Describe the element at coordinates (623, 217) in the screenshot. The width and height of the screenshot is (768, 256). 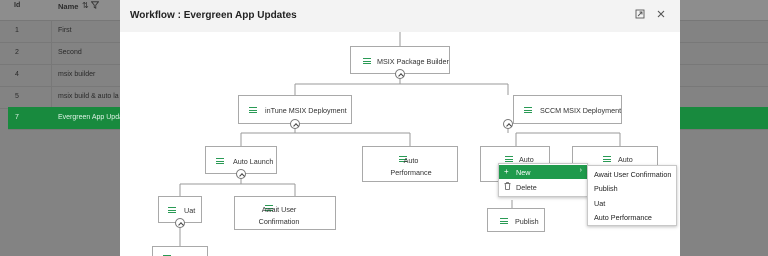
I see `submenu-item-auto-performance: Auto Performance` at that location.